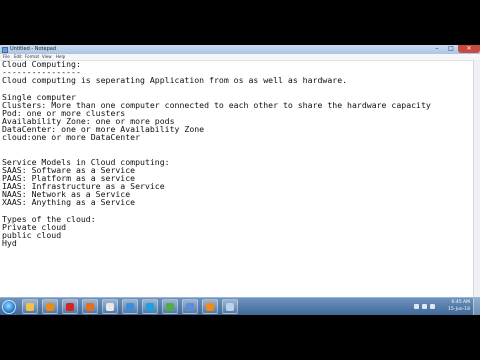 This screenshot has width=480, height=360. Describe the element at coordinates (49, 218) in the screenshot. I see `text-line: Types of the cloud:` at that location.